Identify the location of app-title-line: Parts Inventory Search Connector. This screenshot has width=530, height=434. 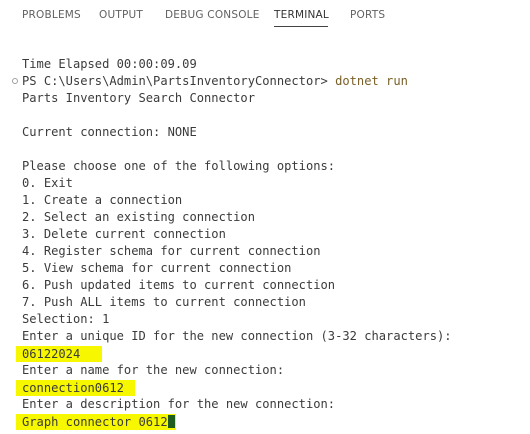
(138, 98).